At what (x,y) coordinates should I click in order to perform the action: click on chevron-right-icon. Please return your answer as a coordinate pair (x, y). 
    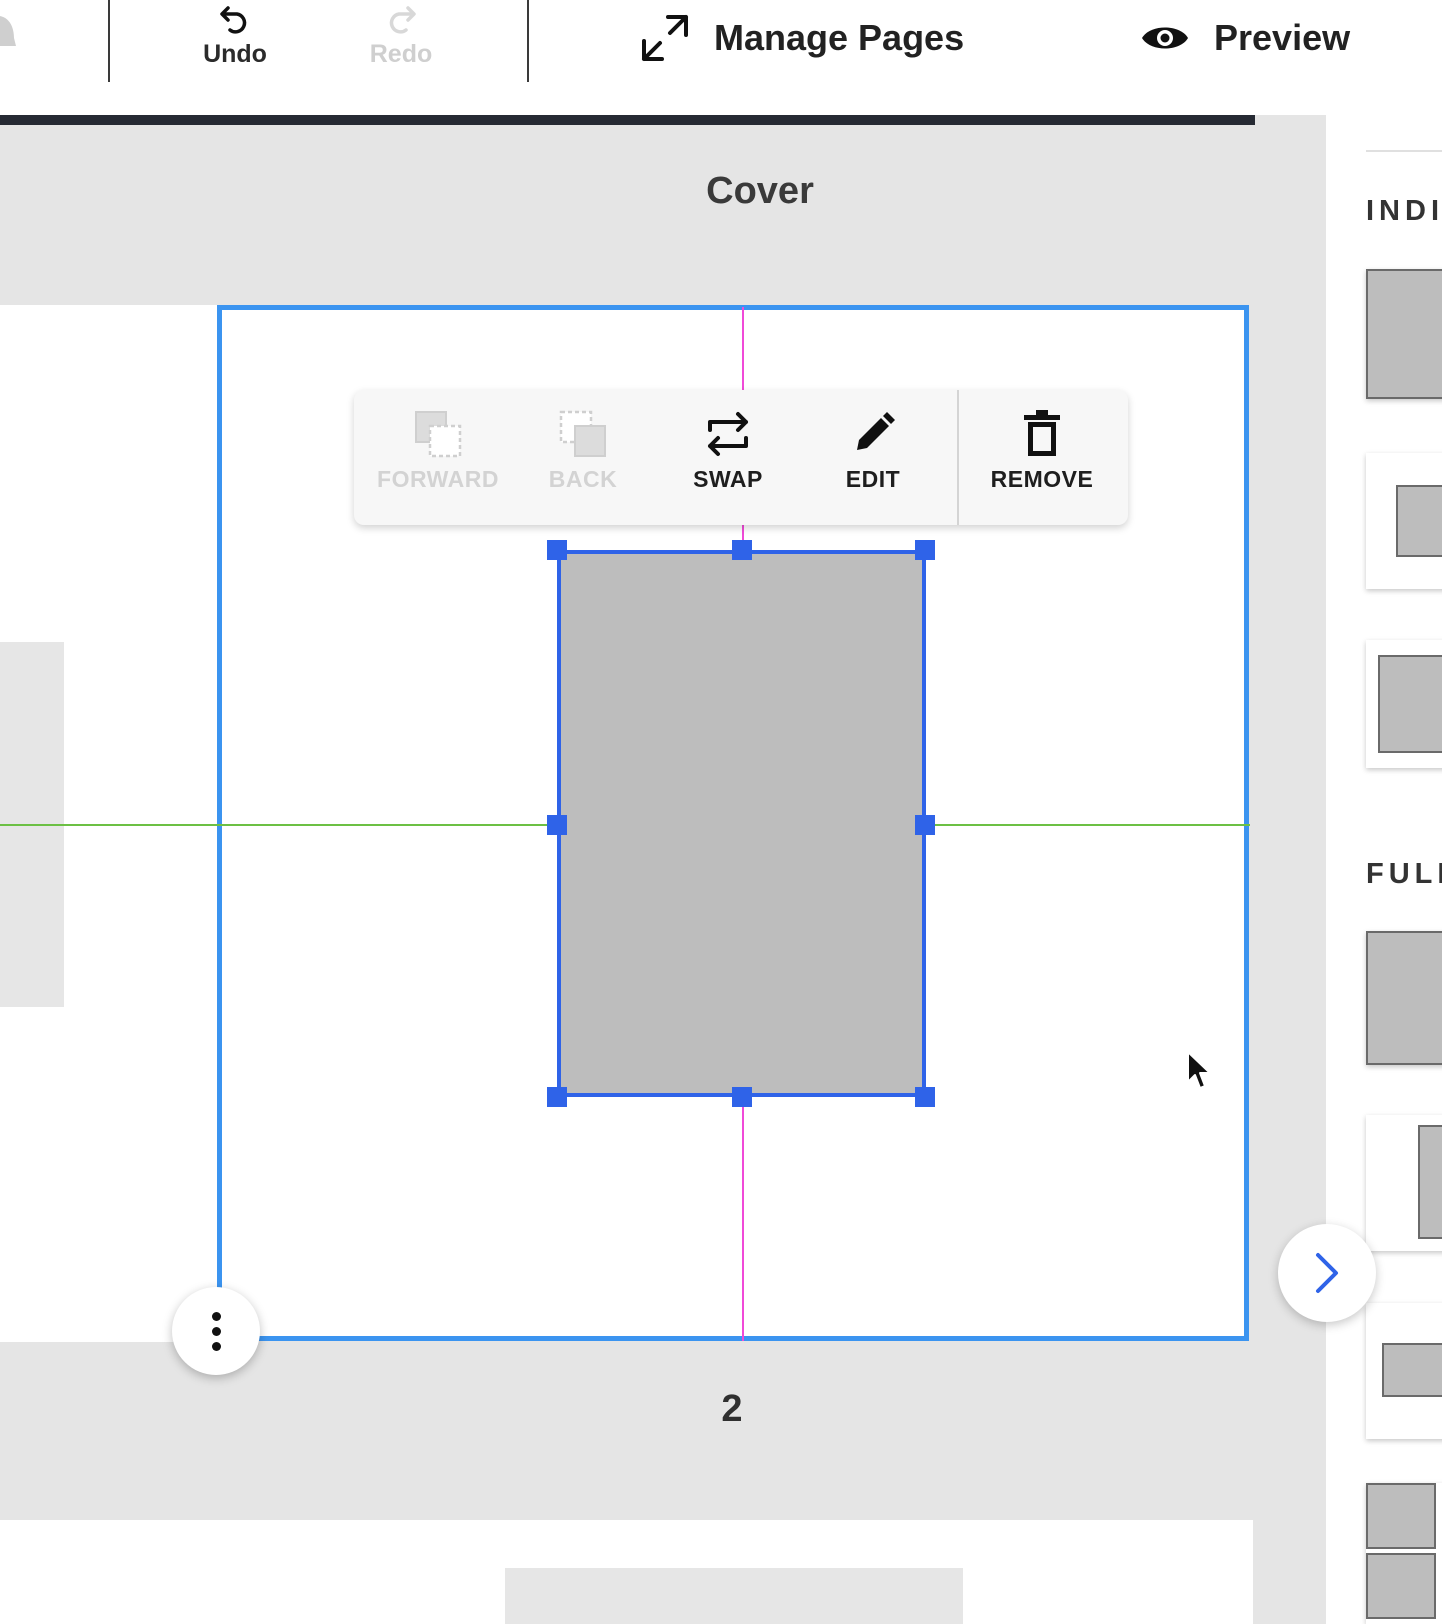
    Looking at the image, I should click on (1327, 1273).